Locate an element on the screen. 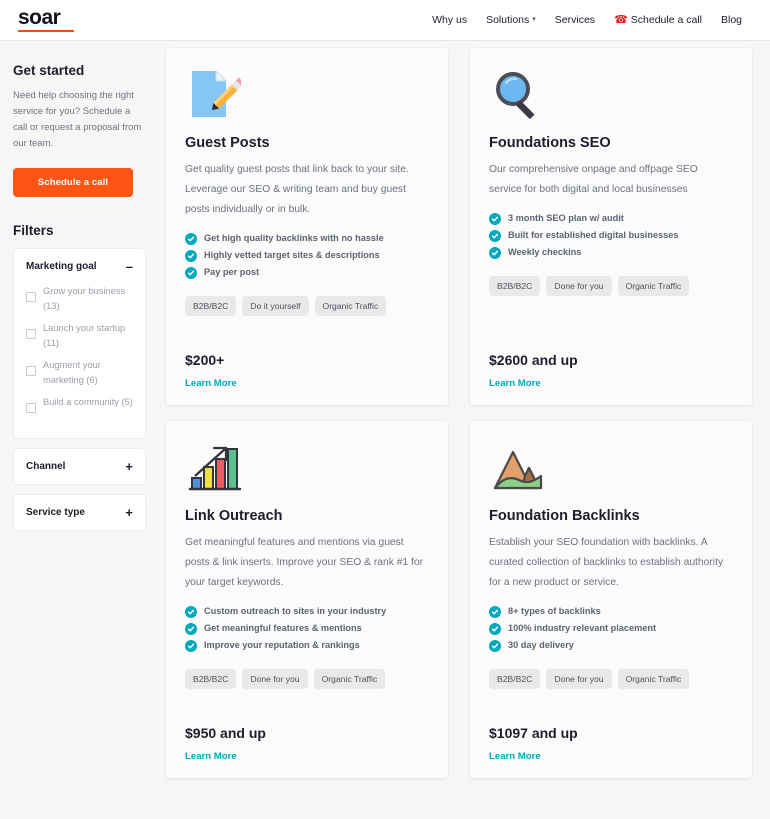 This screenshot has width=770, height=819. tag-list: B2B/B2C Do it yourself Organic Traffic is located at coordinates (307, 306).